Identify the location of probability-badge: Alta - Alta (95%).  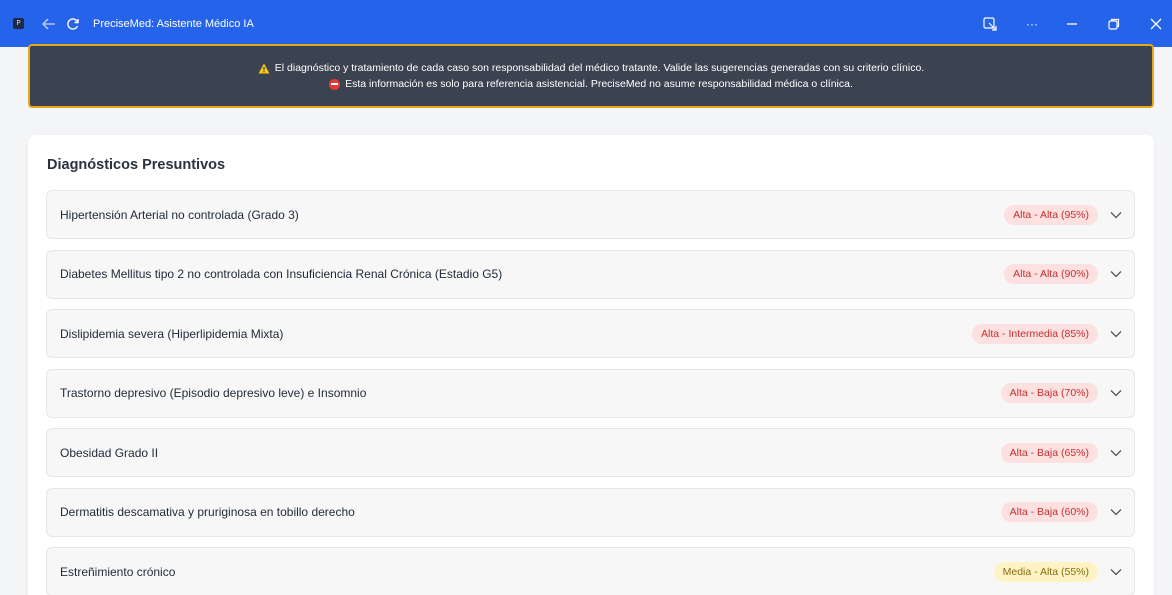
(1051, 214).